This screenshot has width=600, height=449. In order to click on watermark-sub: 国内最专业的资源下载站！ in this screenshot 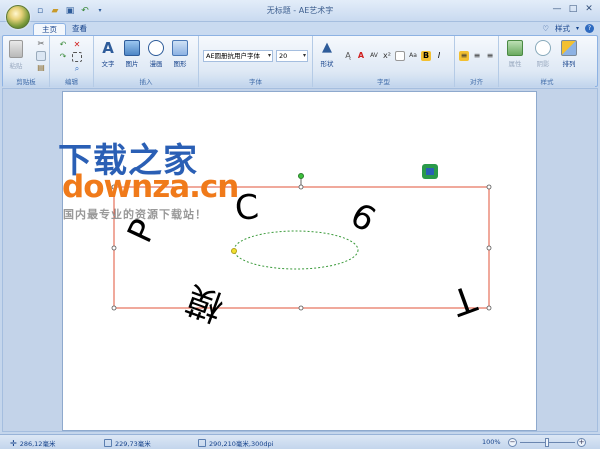, I will do `click(135, 214)`.